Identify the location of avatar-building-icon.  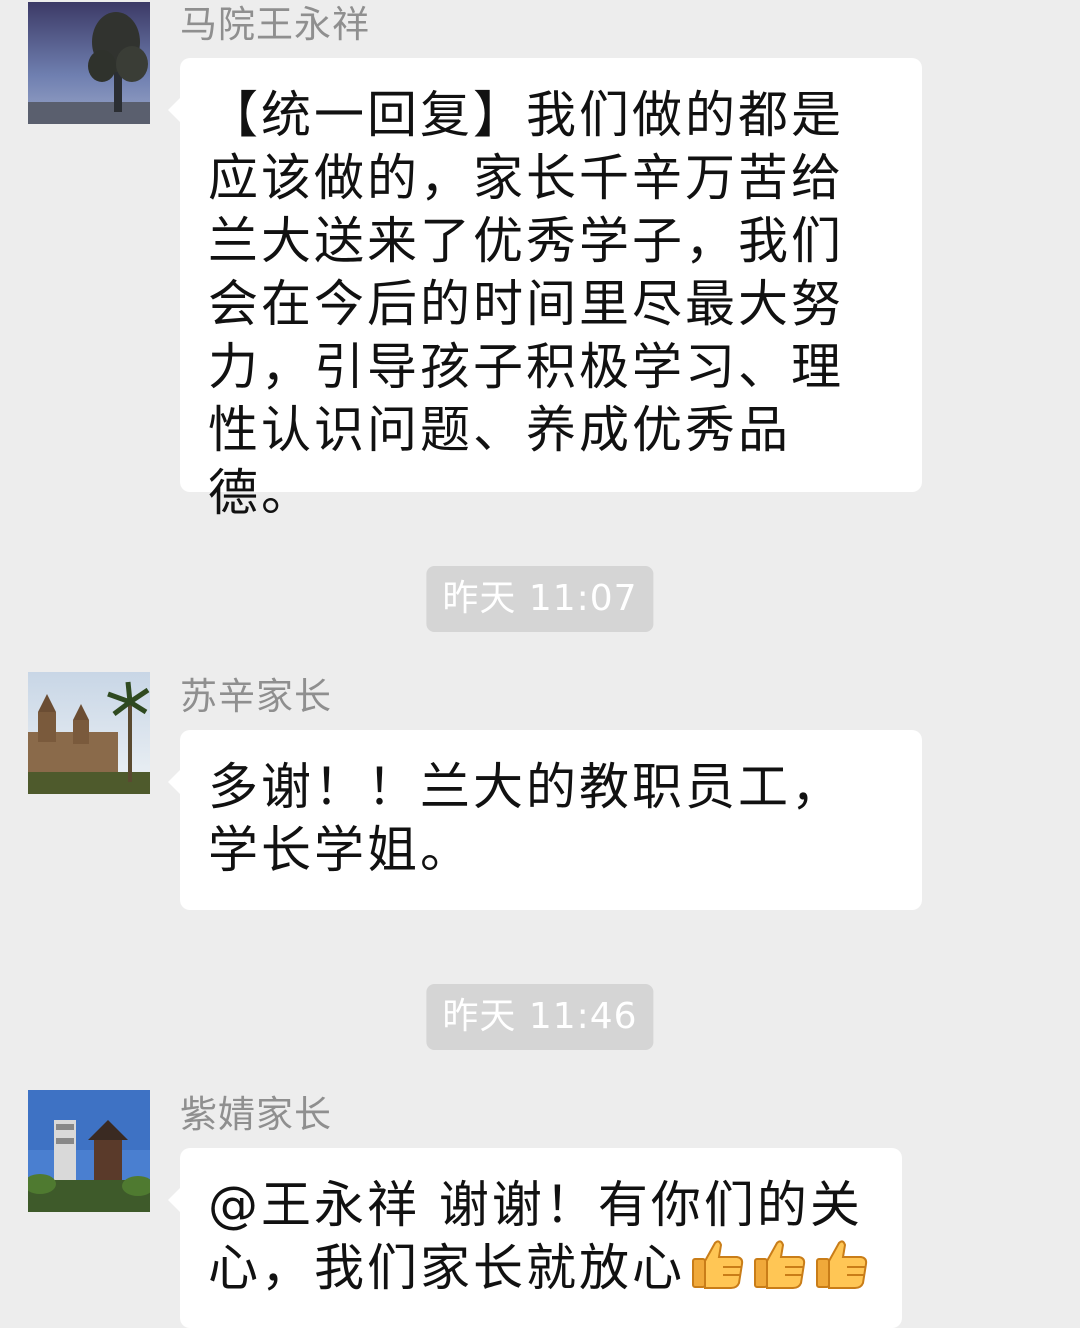
(89, 733).